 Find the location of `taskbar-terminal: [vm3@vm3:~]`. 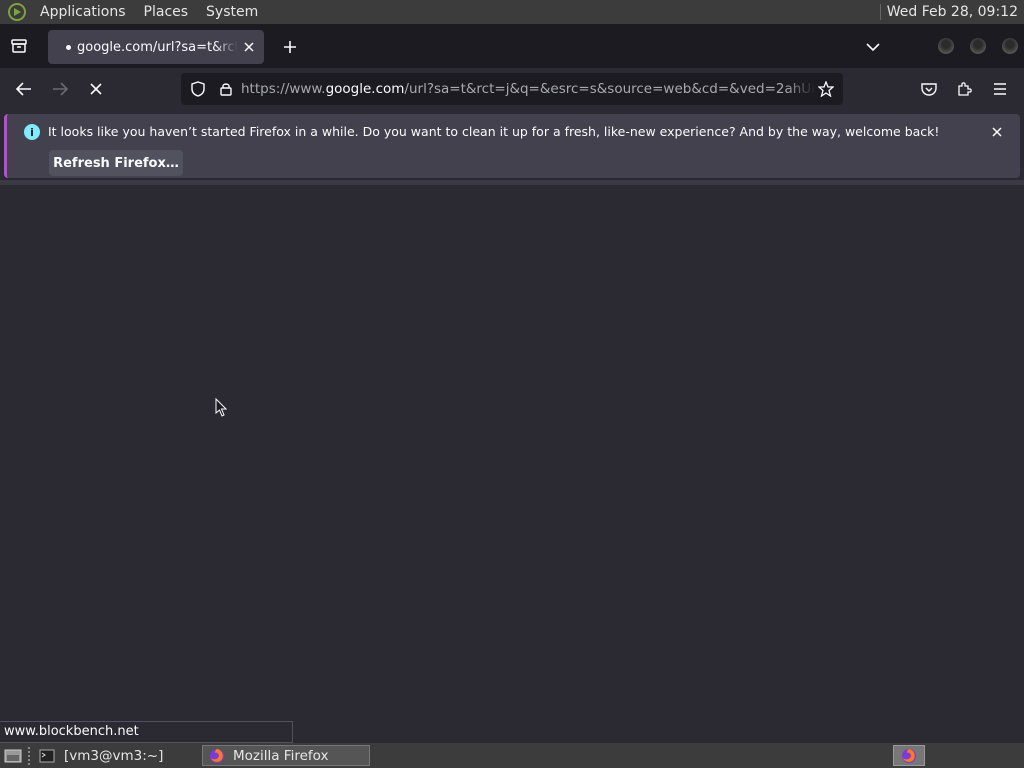

taskbar-terminal: [vm3@vm3:~] is located at coordinates (118, 755).